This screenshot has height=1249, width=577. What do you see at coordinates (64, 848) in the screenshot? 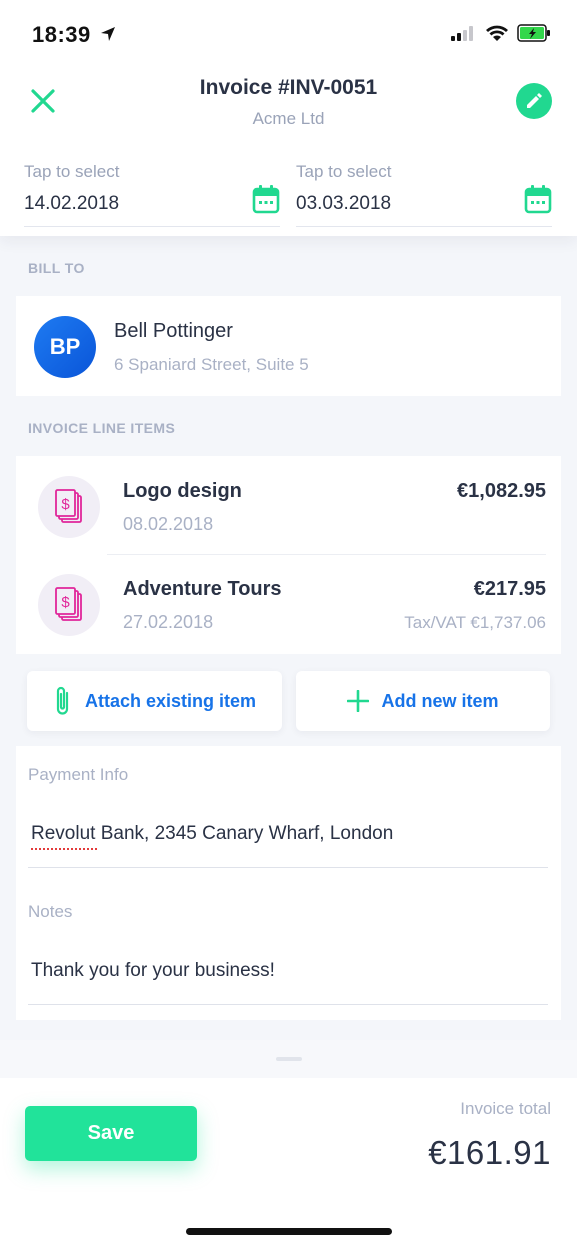
I see `spellcheck-underline` at bounding box center [64, 848].